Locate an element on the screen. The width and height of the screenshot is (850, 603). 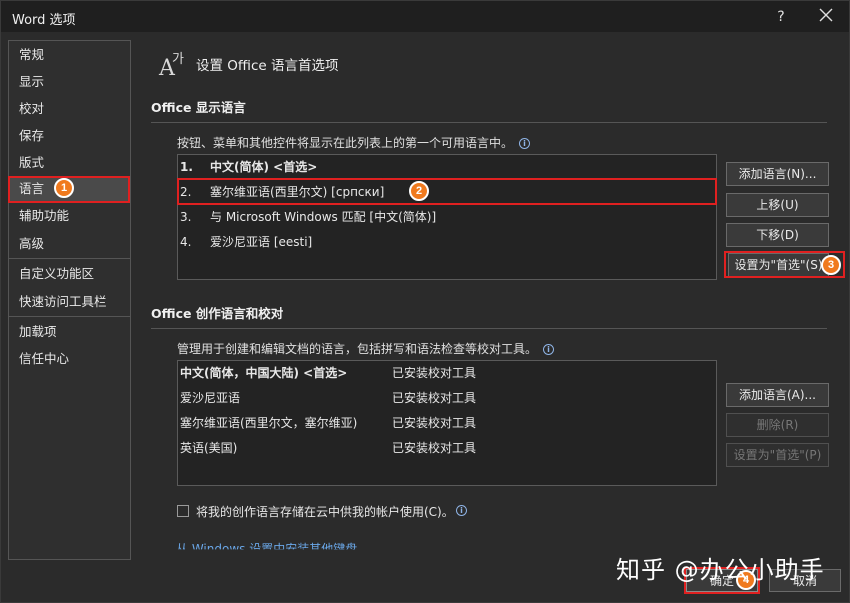
list-item: 英语(美国) 已安装校对工具 is located at coordinates (447, 448).